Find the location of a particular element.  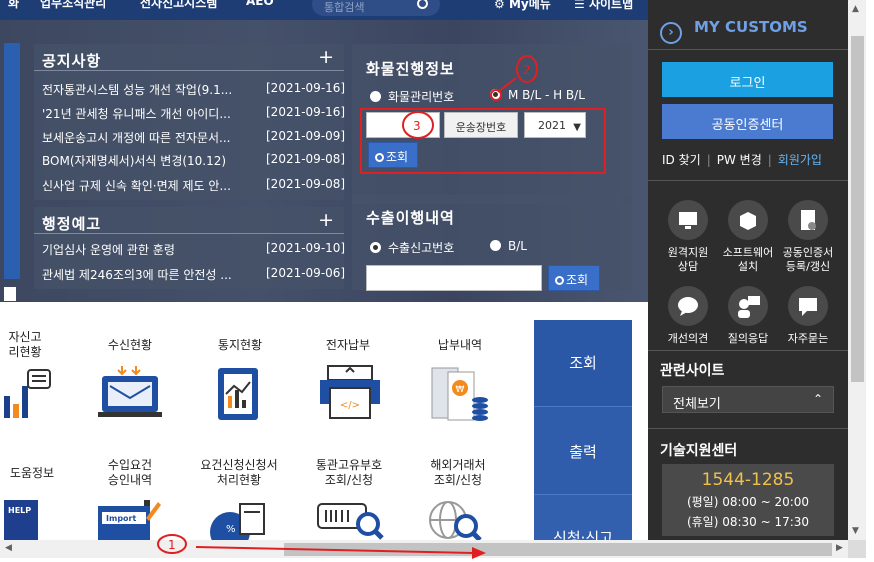

annotation-marker-2: 2 is located at coordinates (527, 70).